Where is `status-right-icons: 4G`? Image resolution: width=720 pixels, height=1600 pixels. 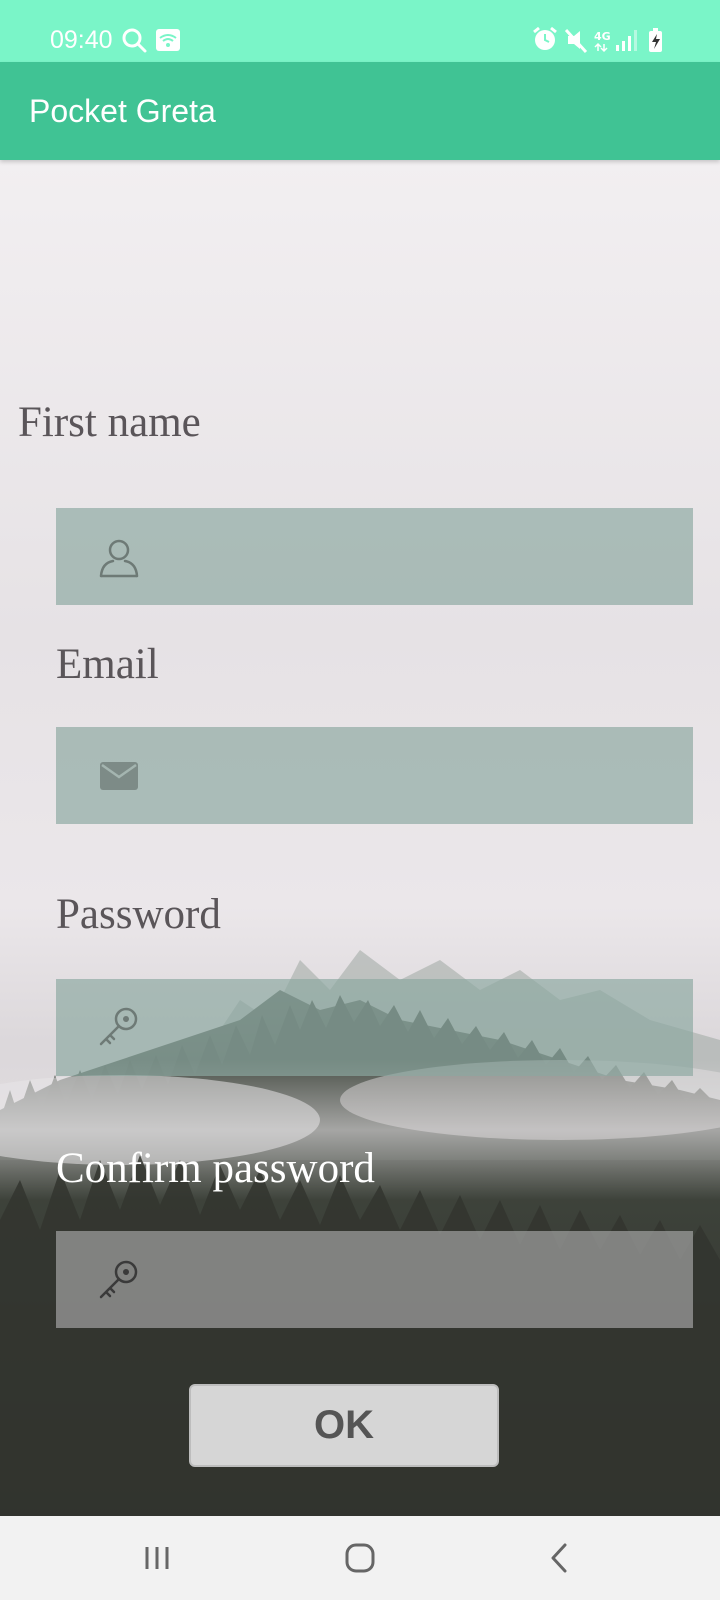 status-right-icons: 4G is located at coordinates (597, 40).